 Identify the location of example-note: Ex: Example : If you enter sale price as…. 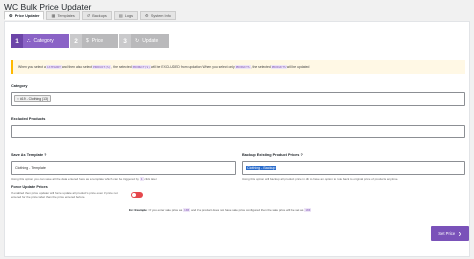
(220, 210).